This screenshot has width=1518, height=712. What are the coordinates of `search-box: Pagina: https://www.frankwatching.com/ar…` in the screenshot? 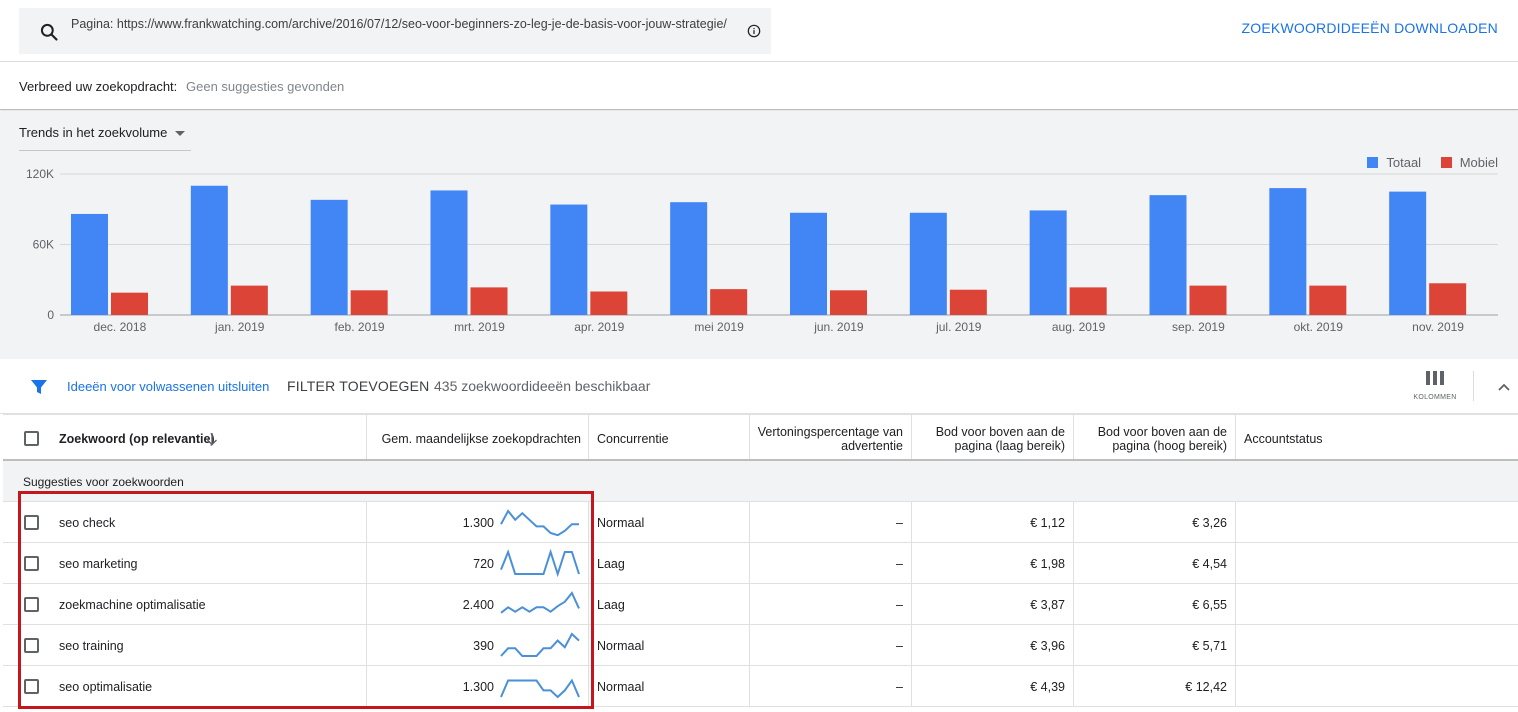 It's located at (395, 31).